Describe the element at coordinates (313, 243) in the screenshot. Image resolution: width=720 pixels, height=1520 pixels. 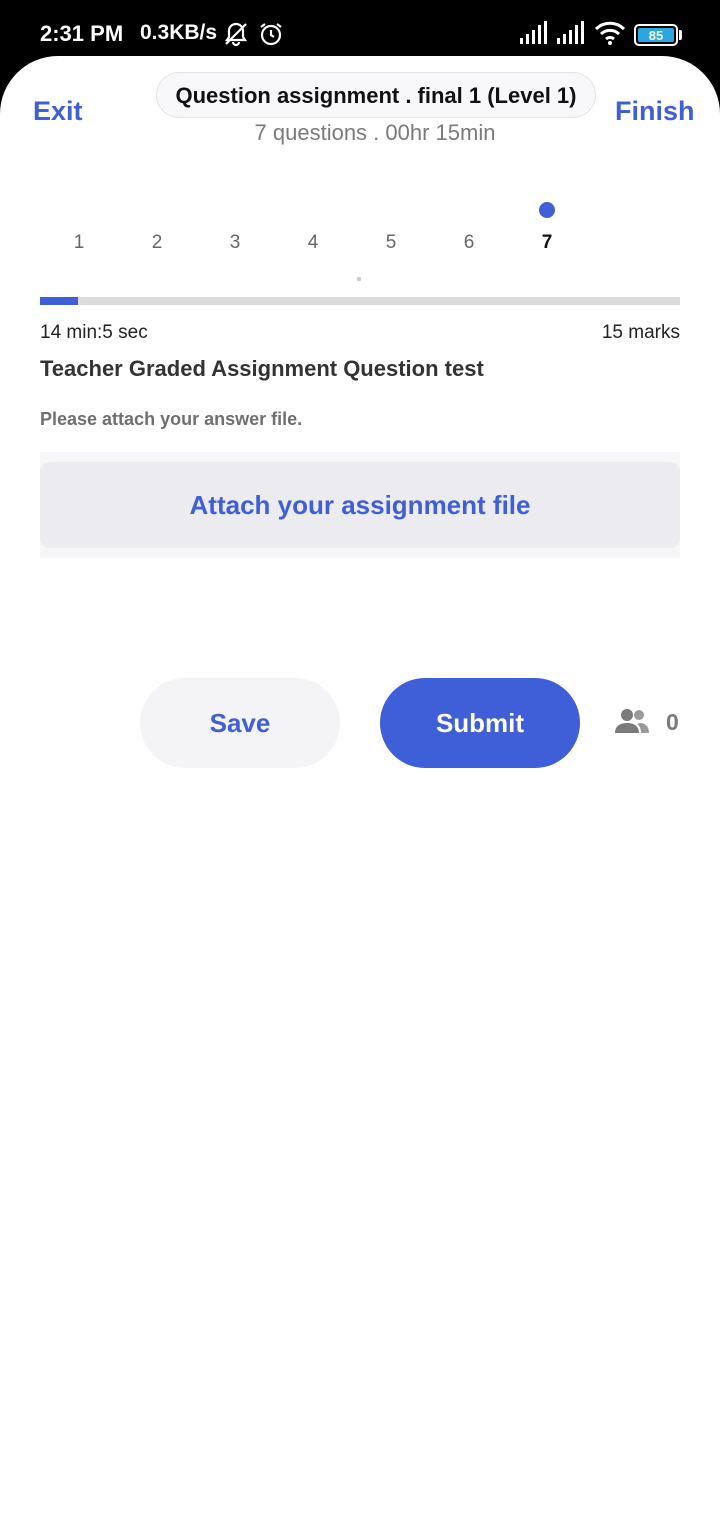
I see `question-number-4: 4` at that location.